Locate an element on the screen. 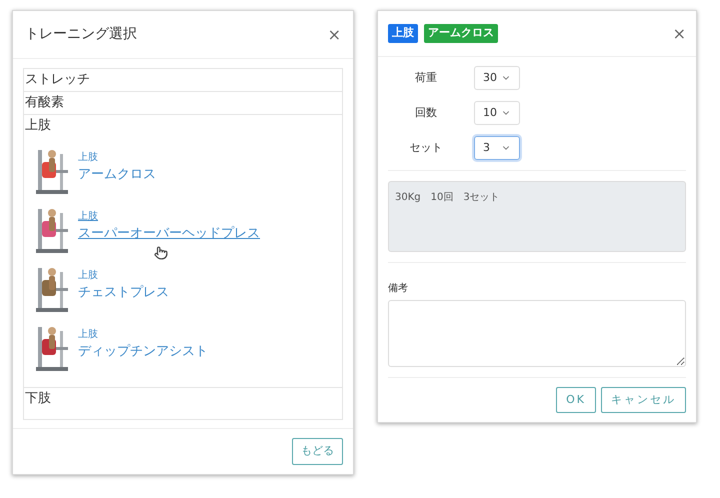 Image resolution: width=720 pixels, height=498 pixels. tag-badge: 上肢 is located at coordinates (403, 33).